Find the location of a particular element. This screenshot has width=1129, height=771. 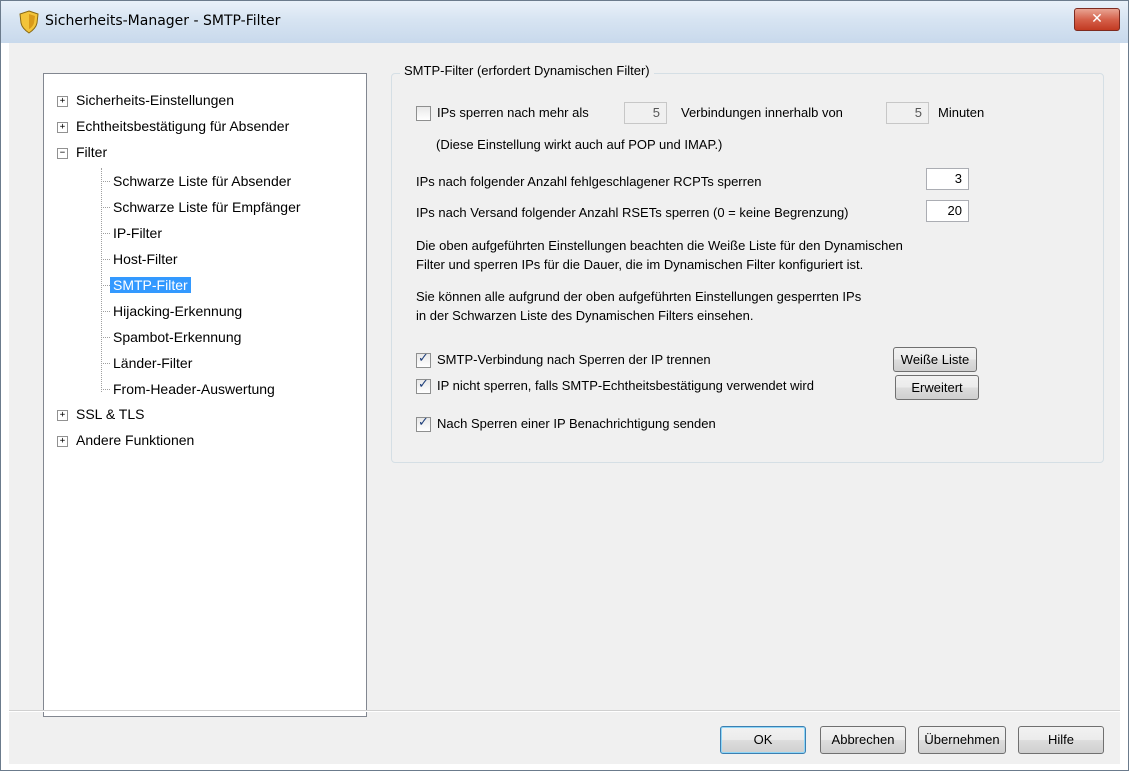

minutes-input: 5 is located at coordinates (907, 113).